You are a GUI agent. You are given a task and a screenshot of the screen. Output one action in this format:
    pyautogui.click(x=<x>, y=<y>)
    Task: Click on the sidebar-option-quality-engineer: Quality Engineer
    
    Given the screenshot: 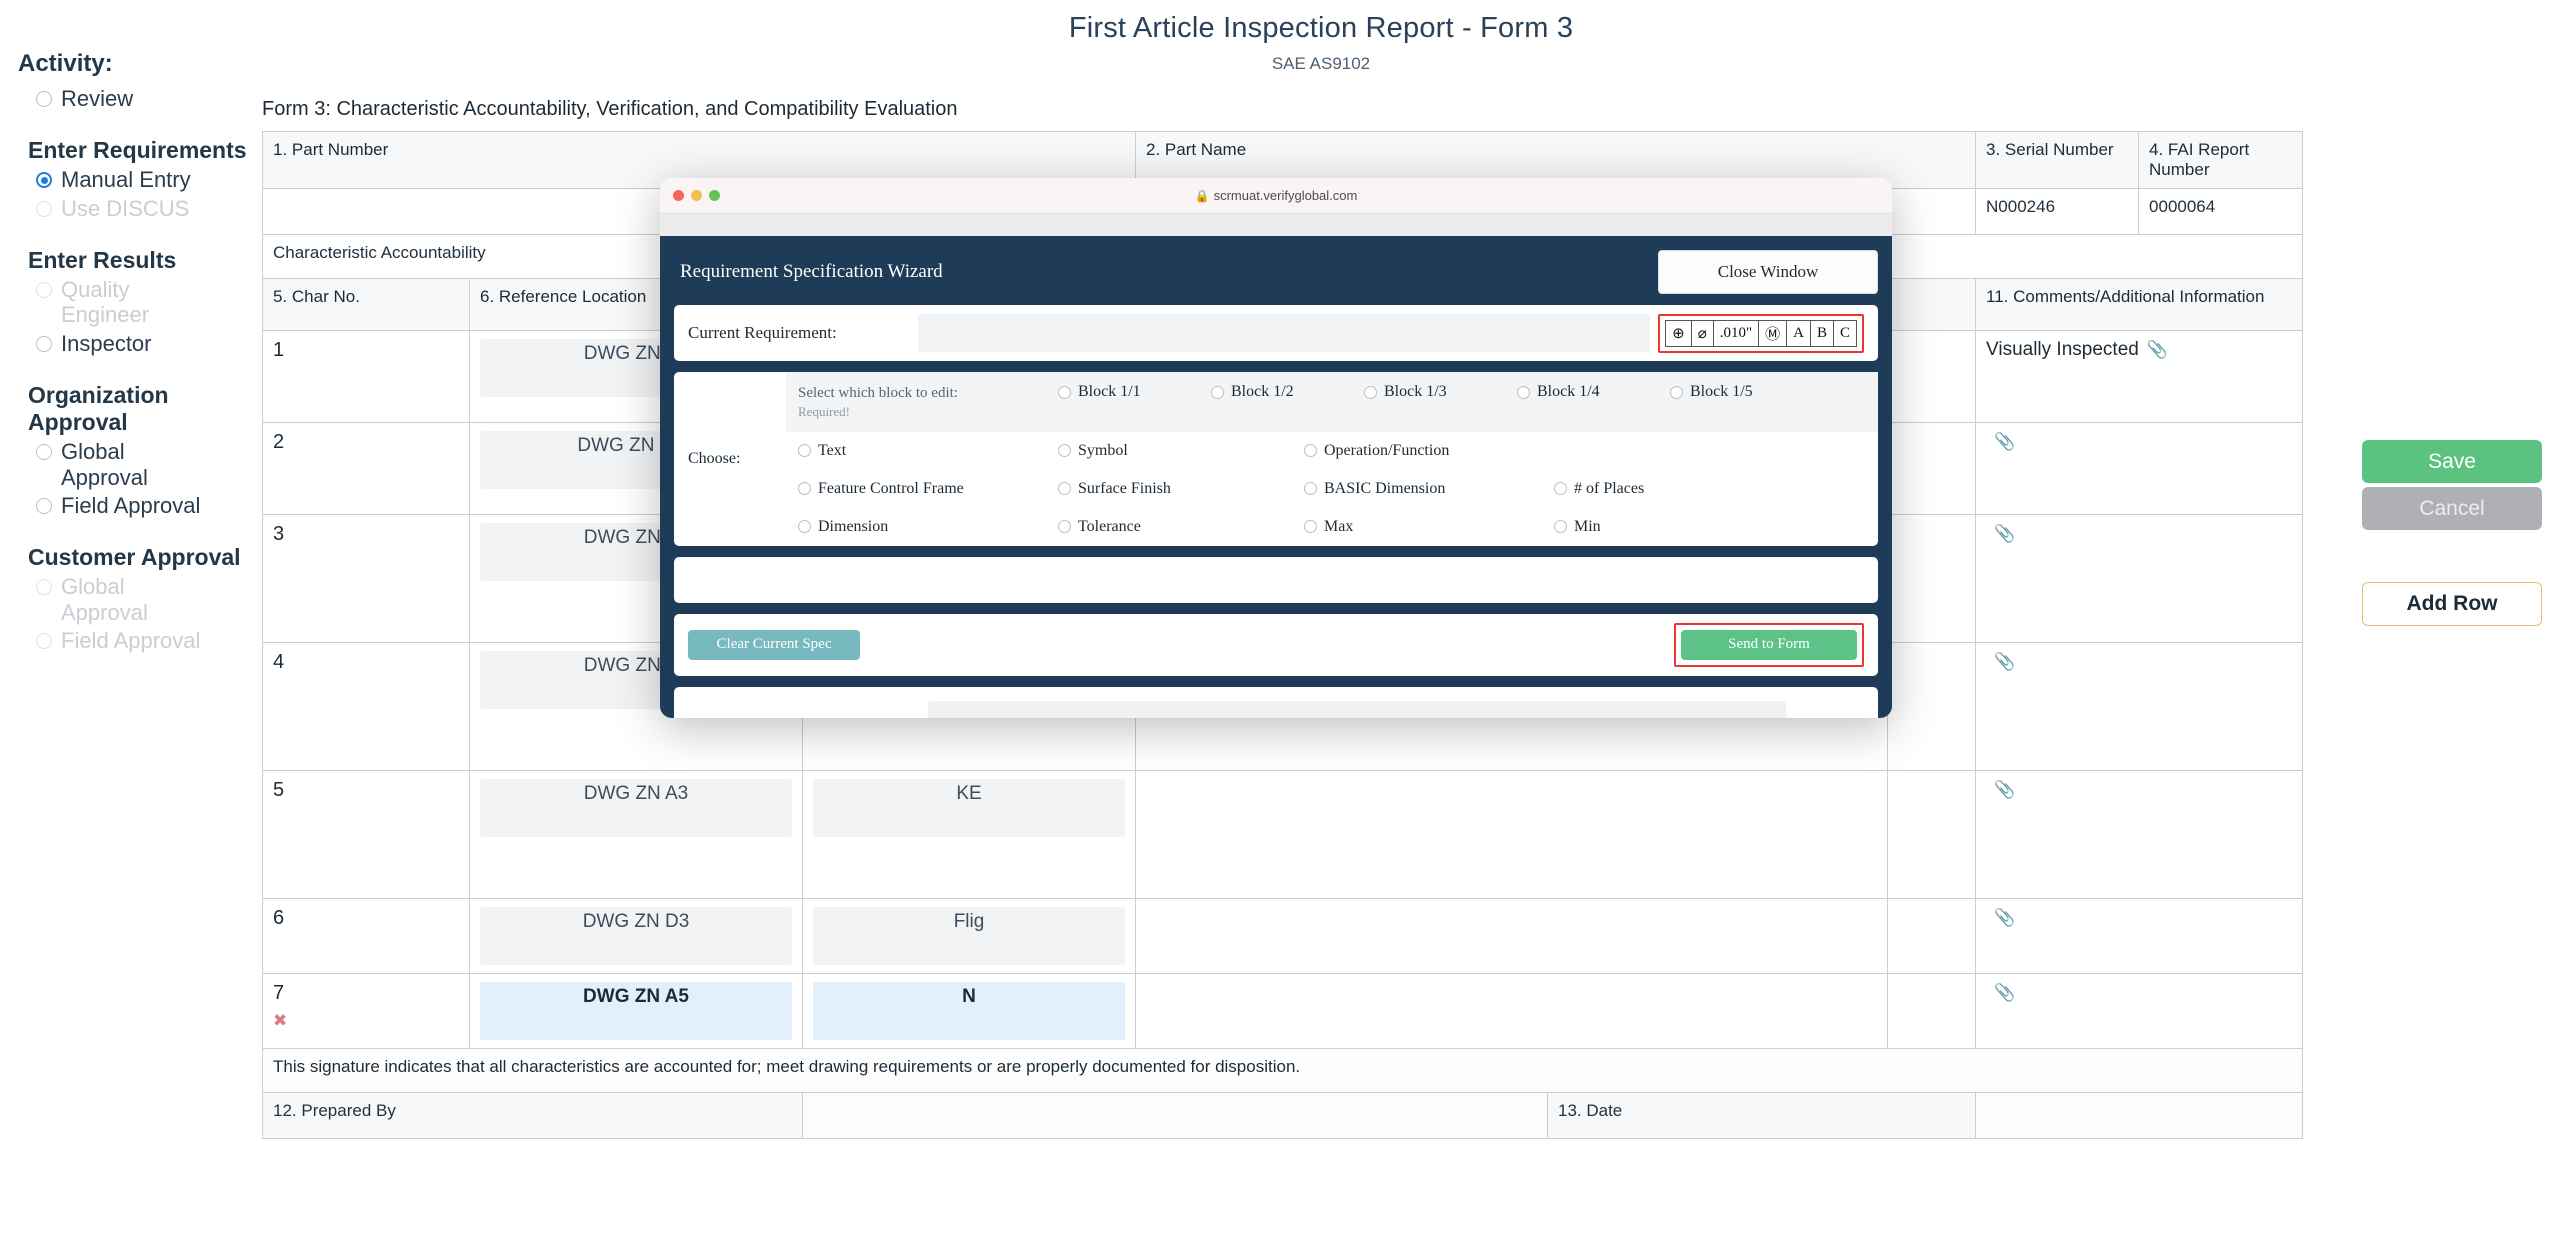 What is the action you would take?
    pyautogui.click(x=149, y=302)
    